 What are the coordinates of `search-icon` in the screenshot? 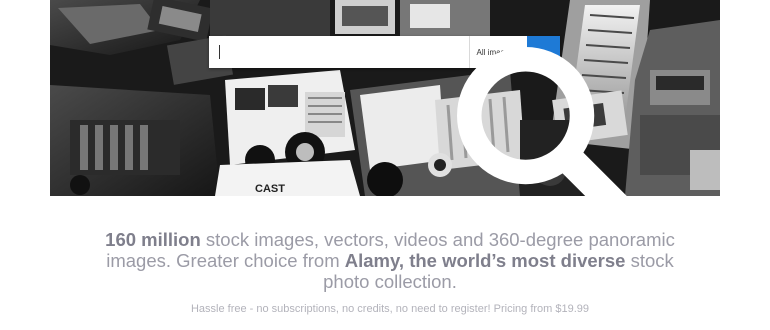 It's located at (542, 121).